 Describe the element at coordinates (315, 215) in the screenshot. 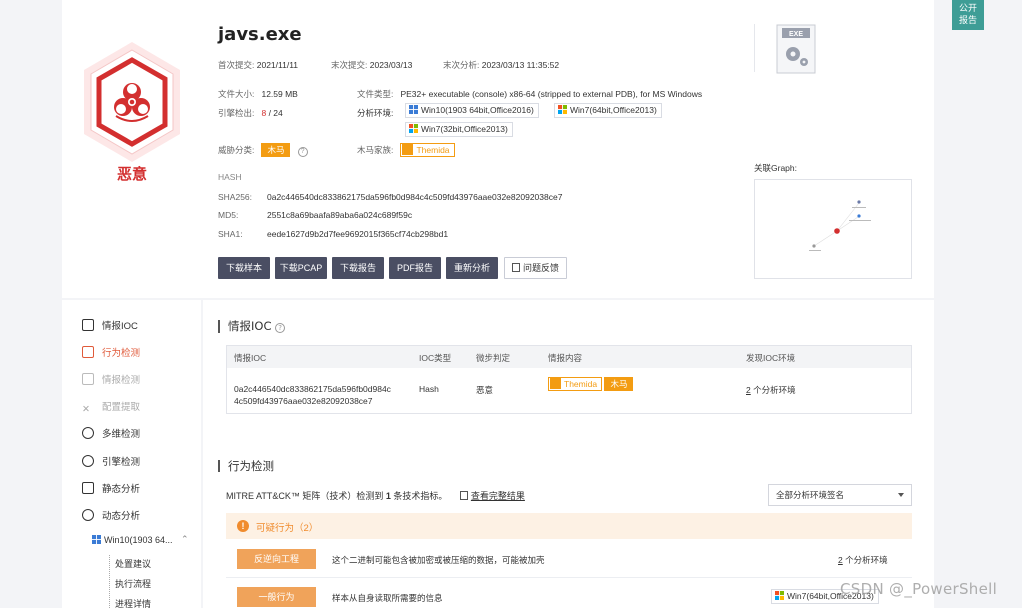

I see `md5-row: MD5: 2551c8a69baafa89aba6a024c689f59c` at that location.